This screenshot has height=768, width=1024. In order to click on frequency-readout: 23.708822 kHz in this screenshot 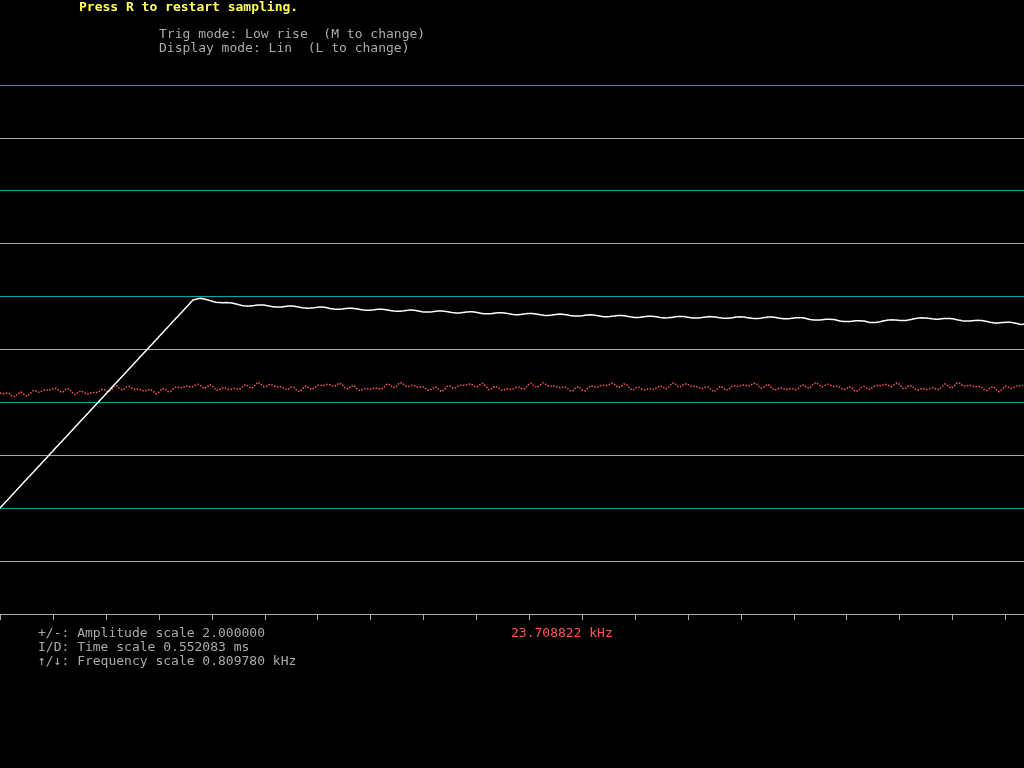, I will do `click(562, 633)`.